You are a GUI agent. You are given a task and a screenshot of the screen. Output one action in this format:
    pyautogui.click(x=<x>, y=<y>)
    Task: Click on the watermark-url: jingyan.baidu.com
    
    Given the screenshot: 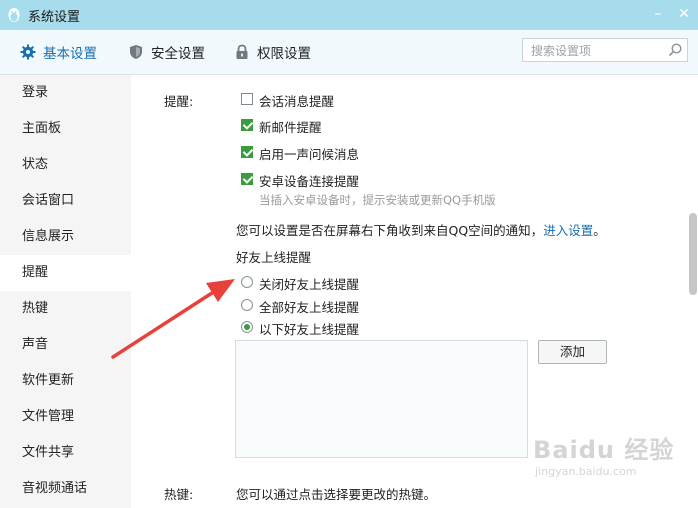 What is the action you would take?
    pyautogui.click(x=586, y=471)
    